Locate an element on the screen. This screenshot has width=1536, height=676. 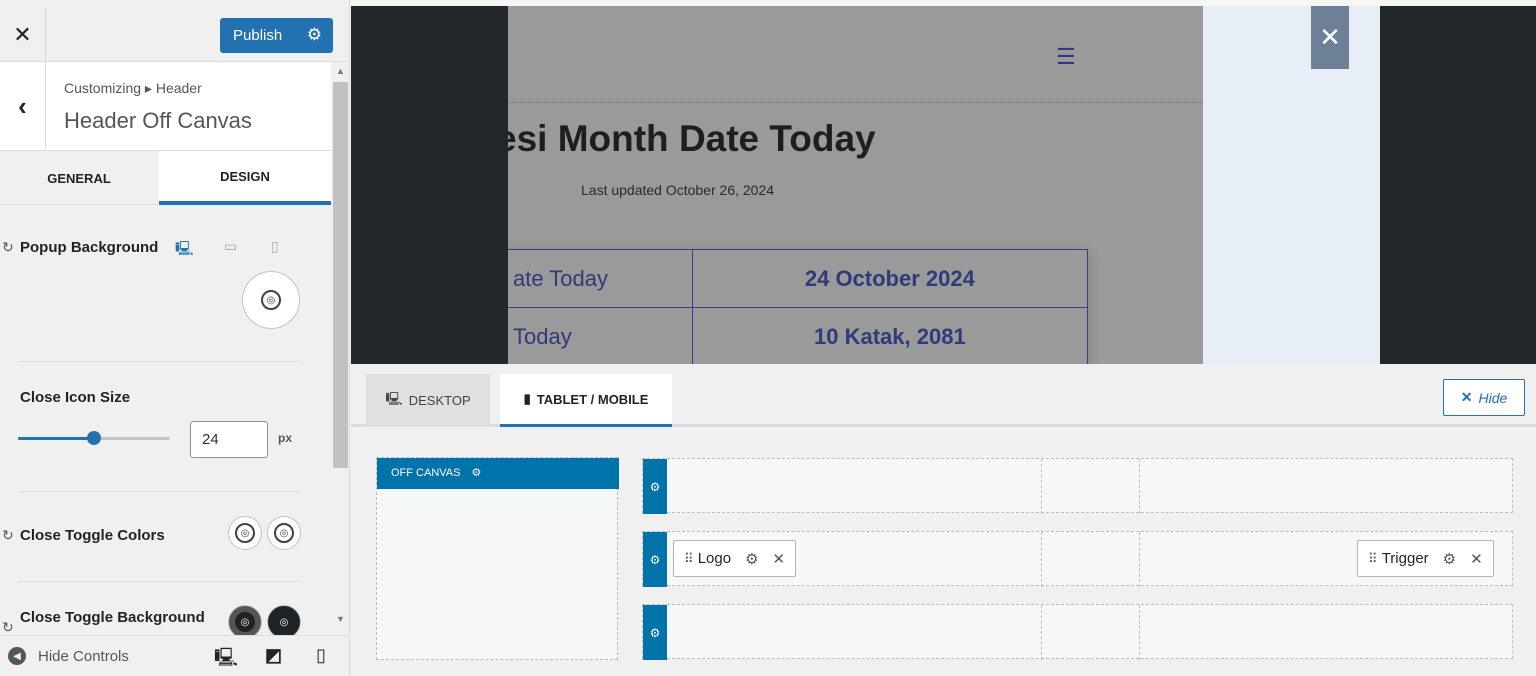
customizer-footer: ◀ Hide Controls 🖳 ◩ ▯ is located at coordinates (174, 655).